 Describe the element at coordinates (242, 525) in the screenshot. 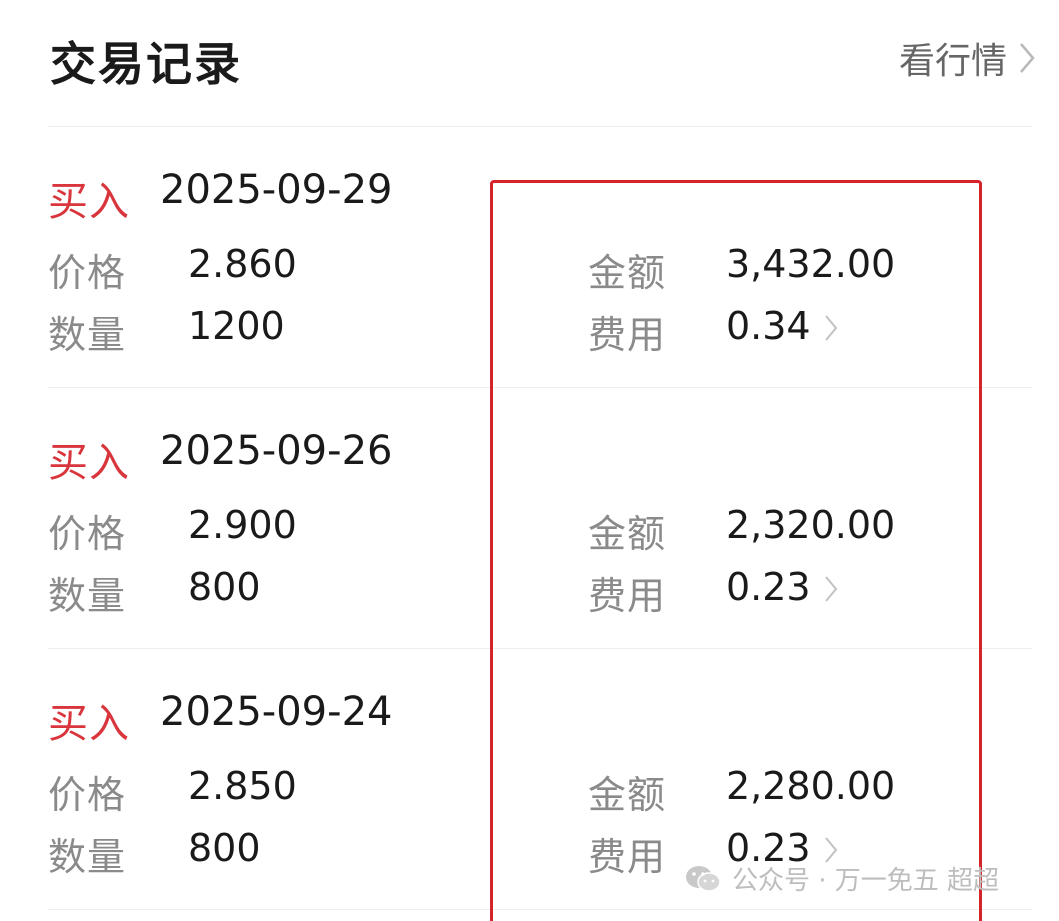

I see `price-value: 2.900` at that location.